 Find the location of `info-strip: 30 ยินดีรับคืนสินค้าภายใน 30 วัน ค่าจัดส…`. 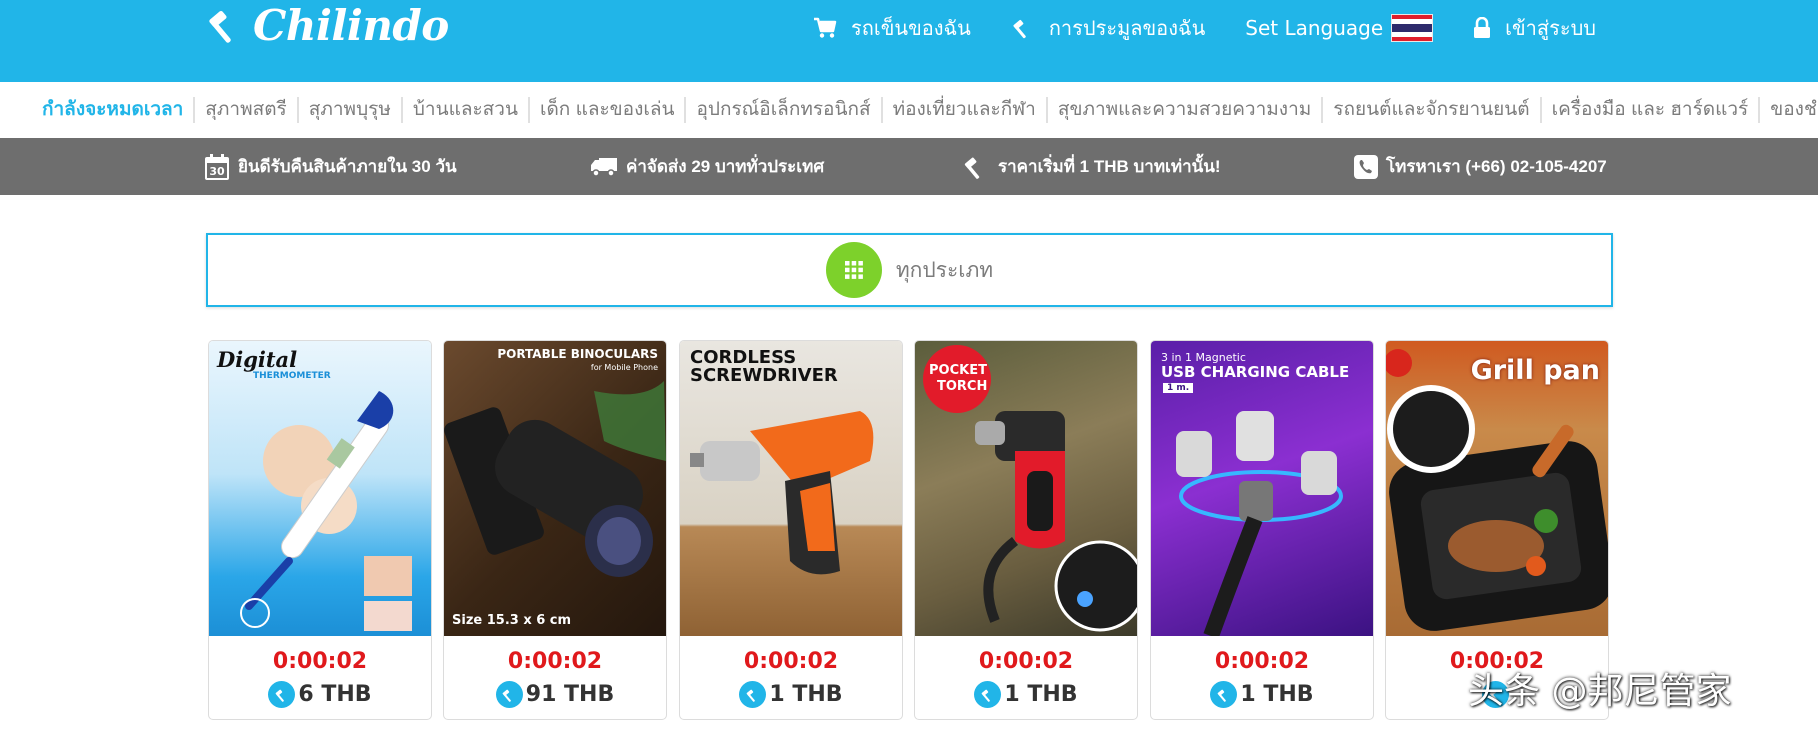

info-strip: 30 ยินดีรับคืนสินค้าภายใน 30 วัน ค่าจัดส… is located at coordinates (909, 166).